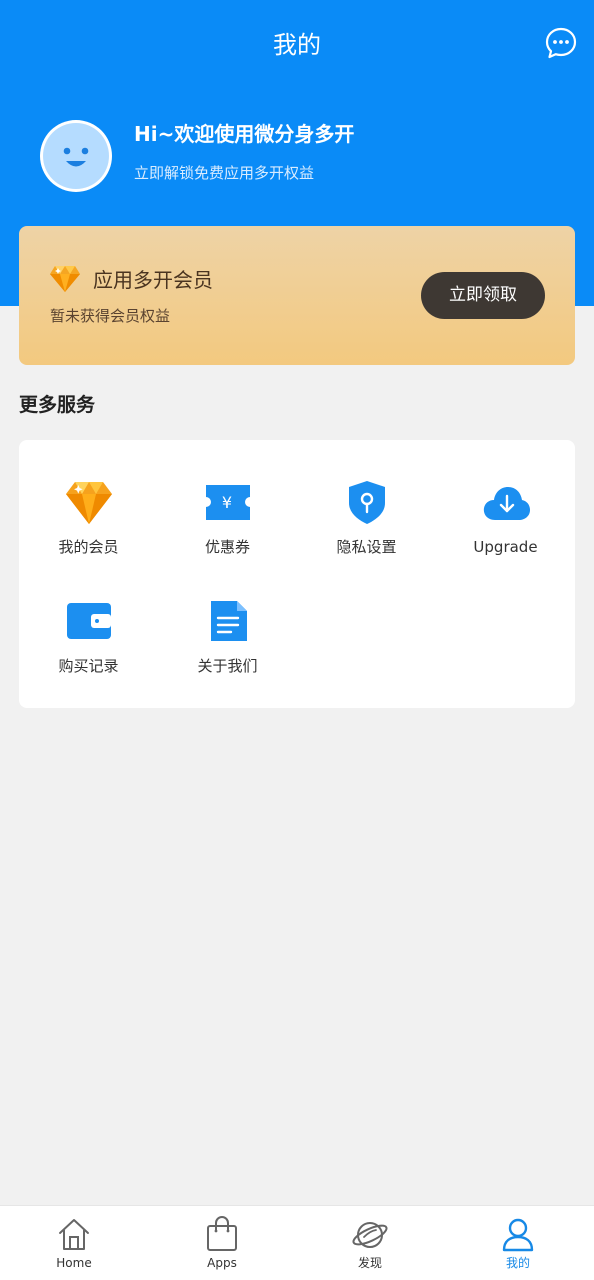 The image size is (594, 1280). I want to click on avatar, so click(76, 156).